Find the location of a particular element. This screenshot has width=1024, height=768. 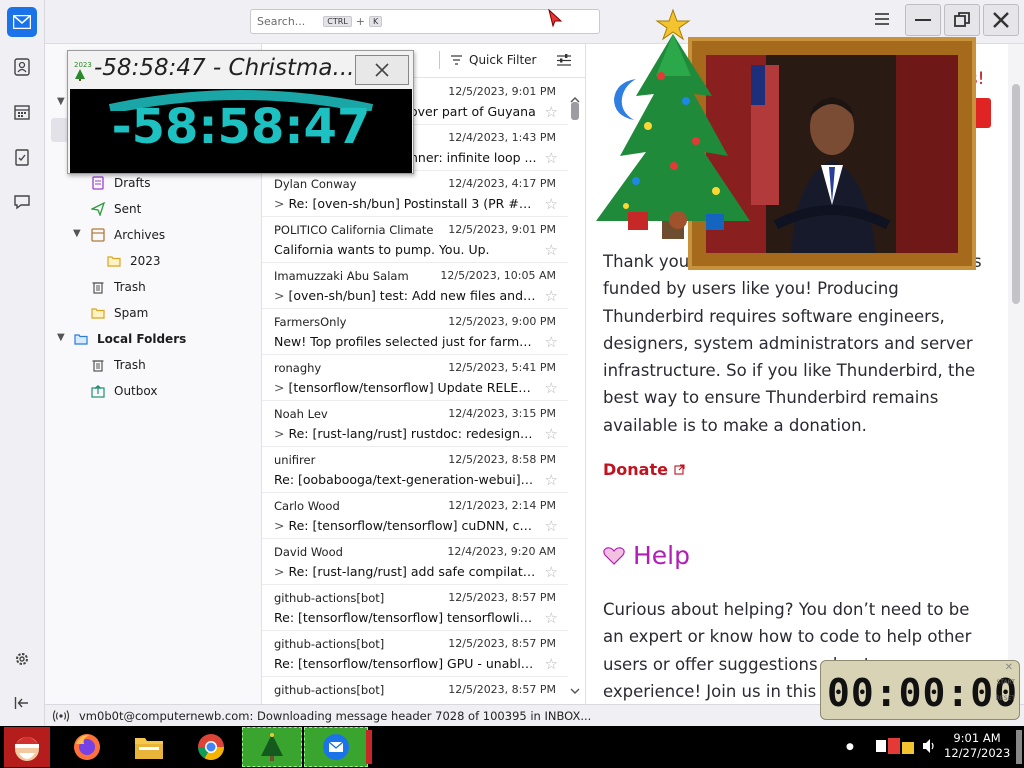

donate-link: Donate is located at coordinates (644, 469).